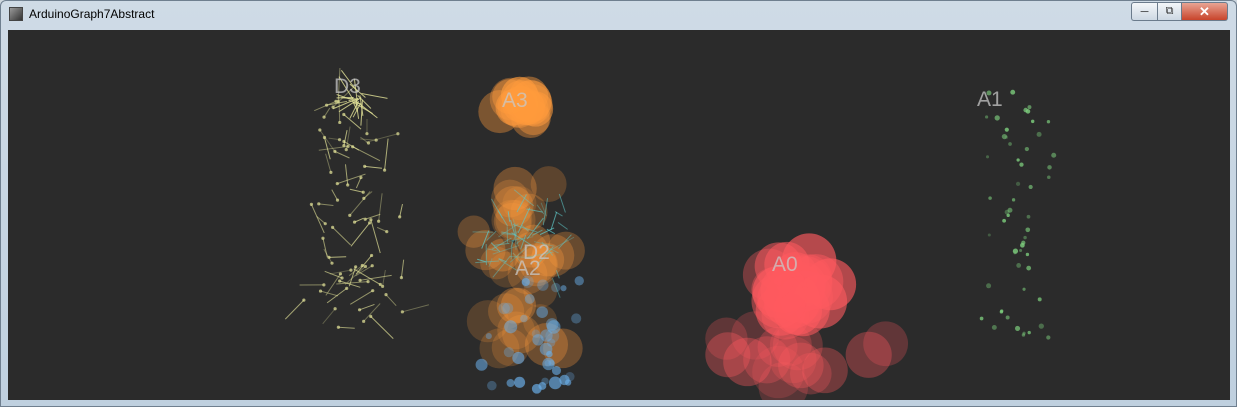 Image resolution: width=1237 pixels, height=407 pixels. I want to click on maximize-button: ⧉, so click(1169, 11).